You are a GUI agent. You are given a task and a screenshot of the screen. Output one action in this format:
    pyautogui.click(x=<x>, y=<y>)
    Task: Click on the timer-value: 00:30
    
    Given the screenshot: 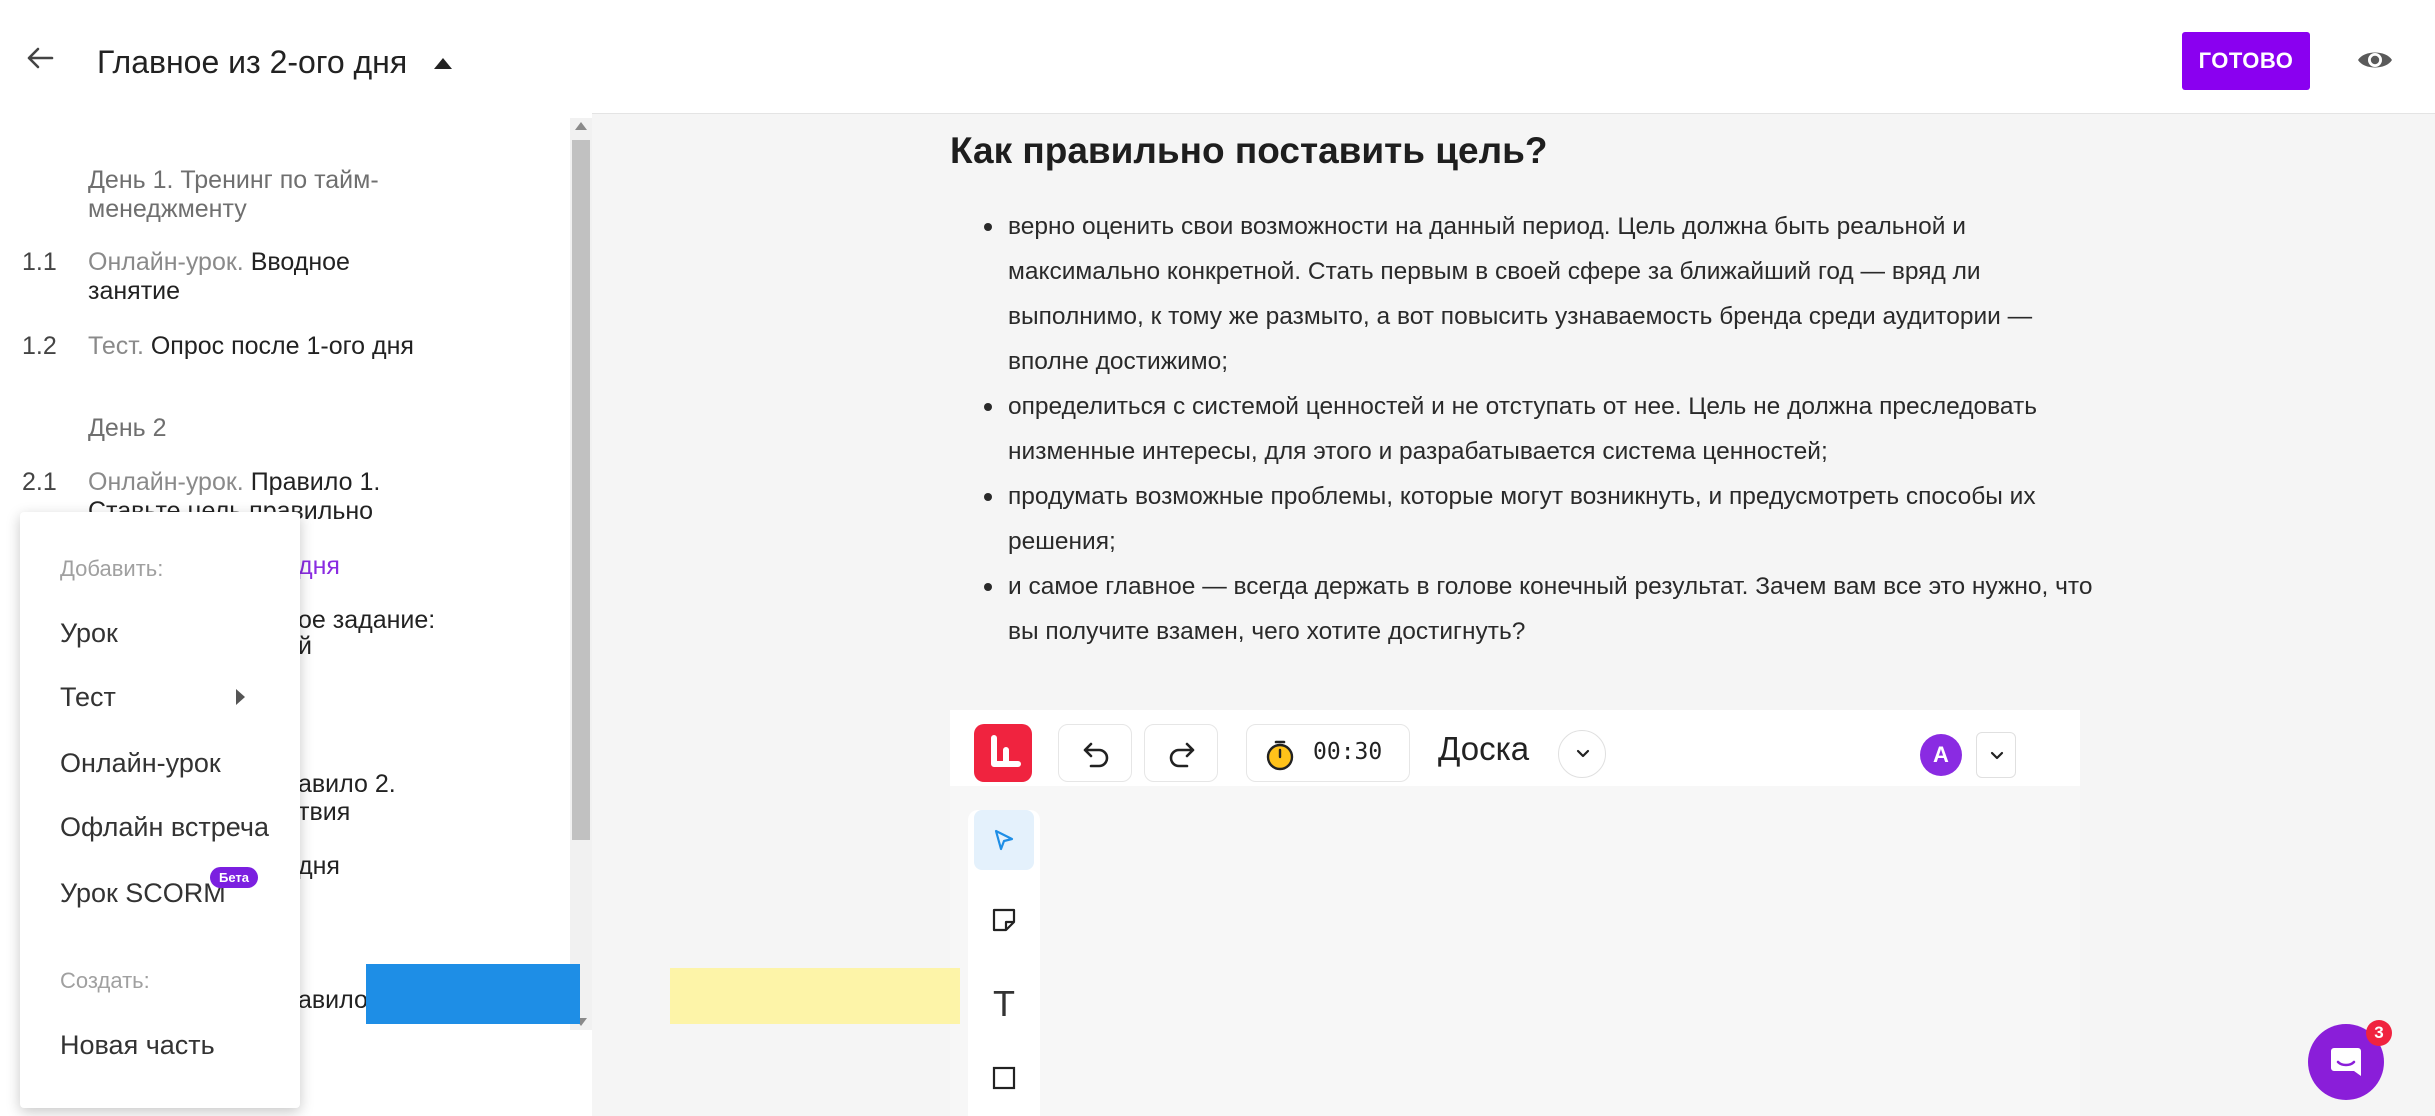 What is the action you would take?
    pyautogui.click(x=1348, y=752)
    